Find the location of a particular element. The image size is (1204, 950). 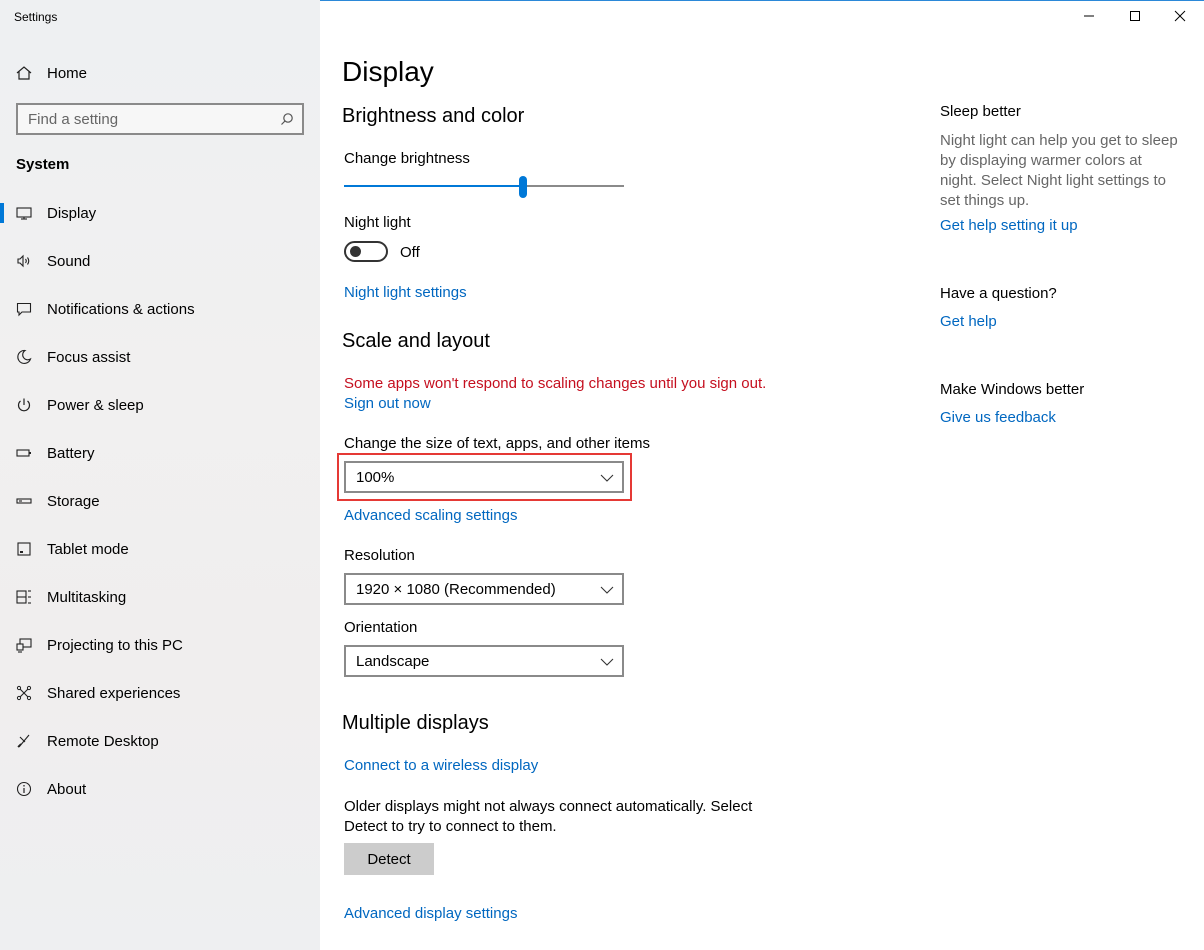

question-heading: Have a question? is located at coordinates (998, 293).